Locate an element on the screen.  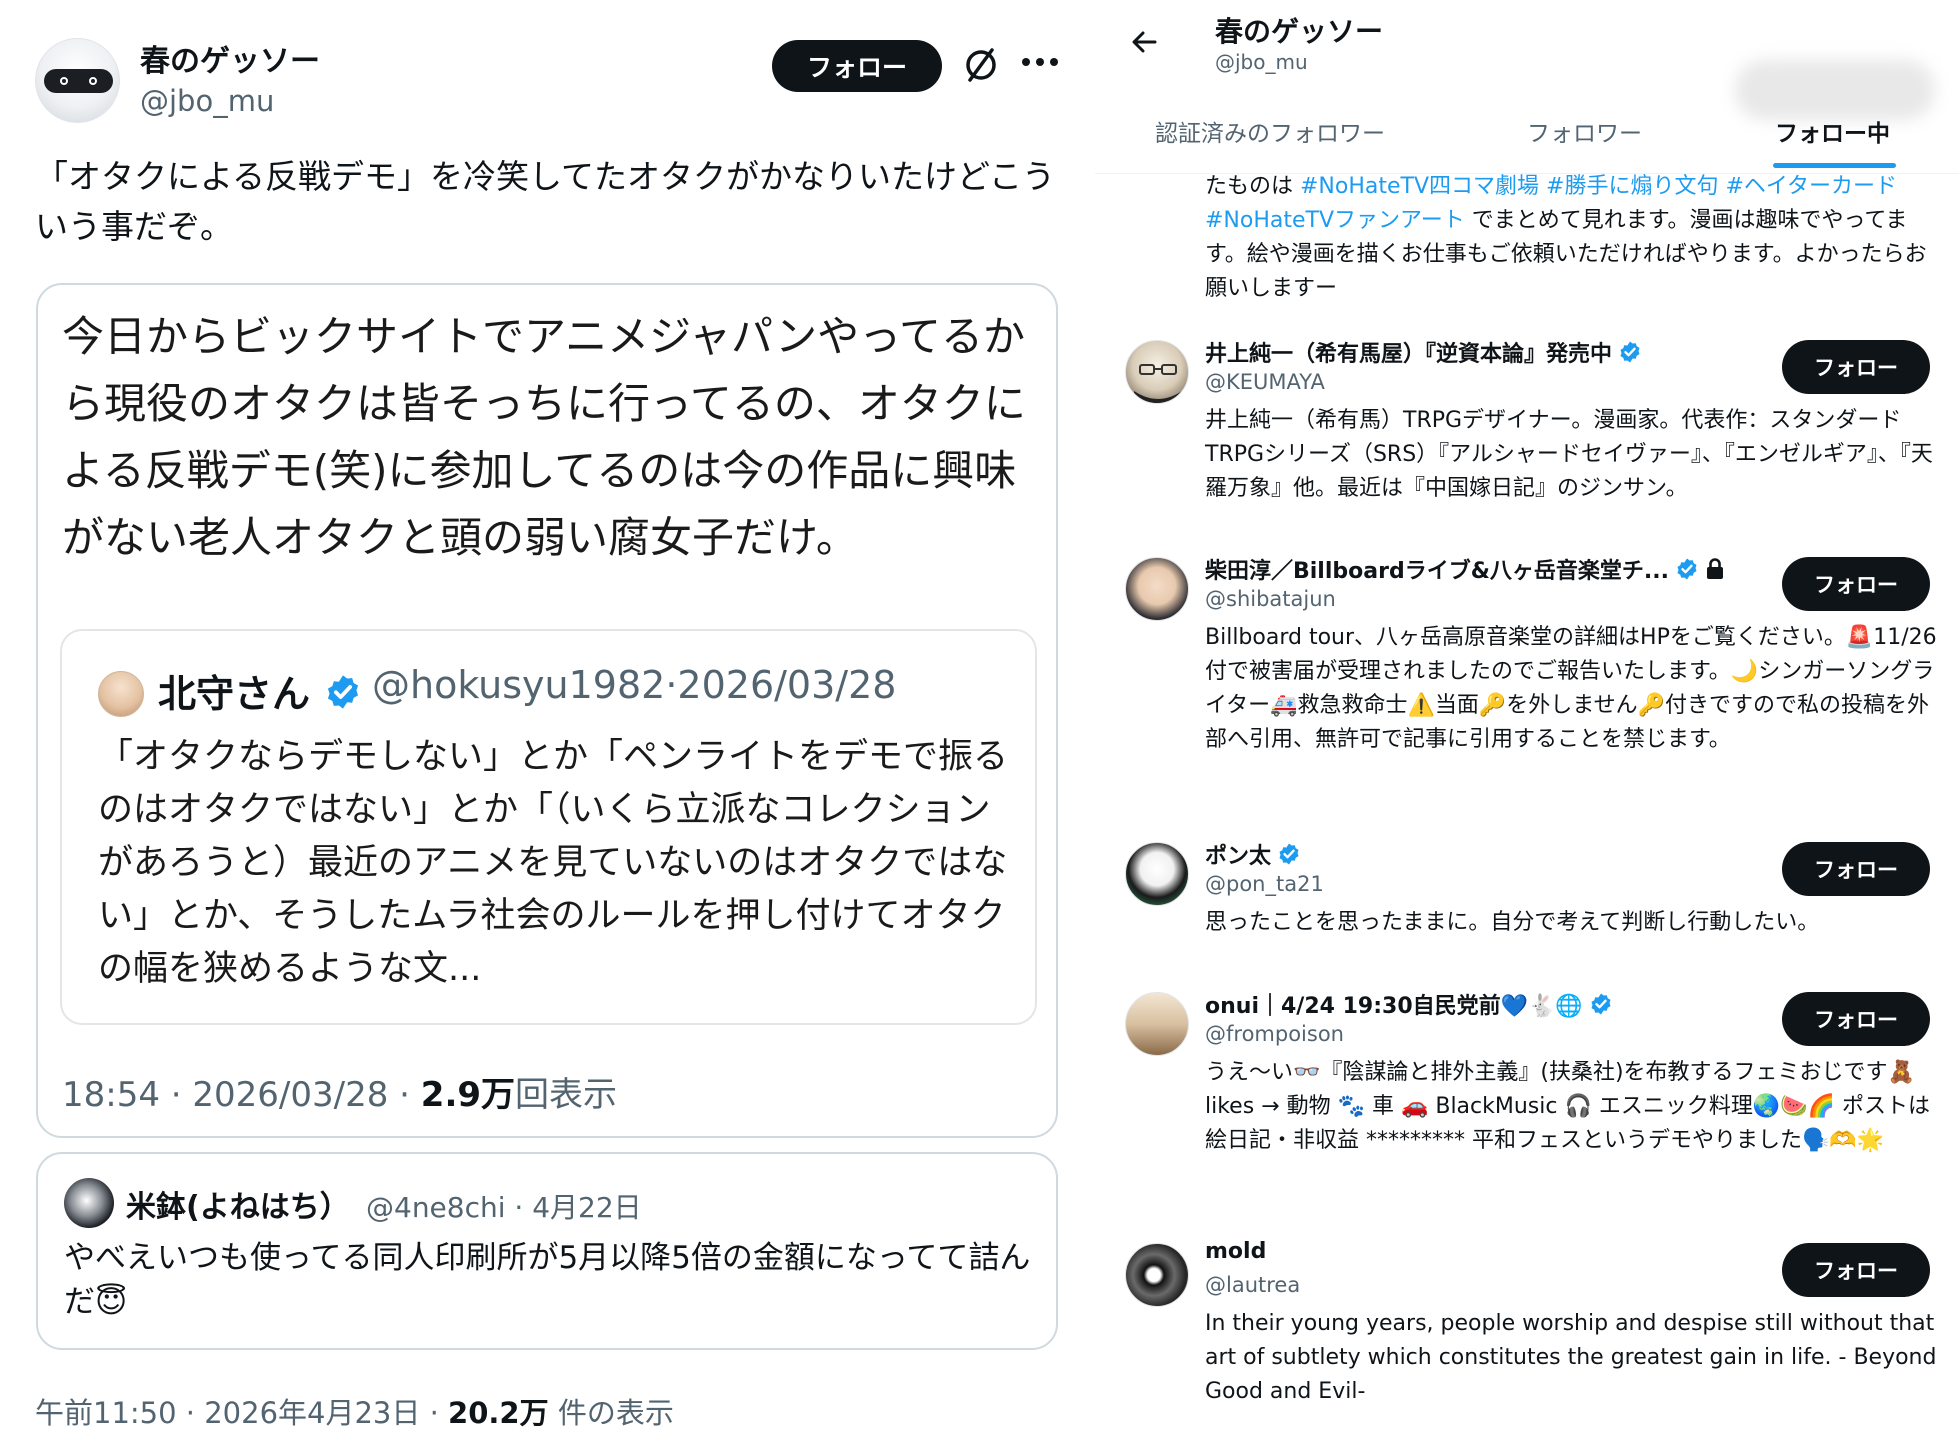
tab-following: フォロー中 is located at coordinates (1832, 131).